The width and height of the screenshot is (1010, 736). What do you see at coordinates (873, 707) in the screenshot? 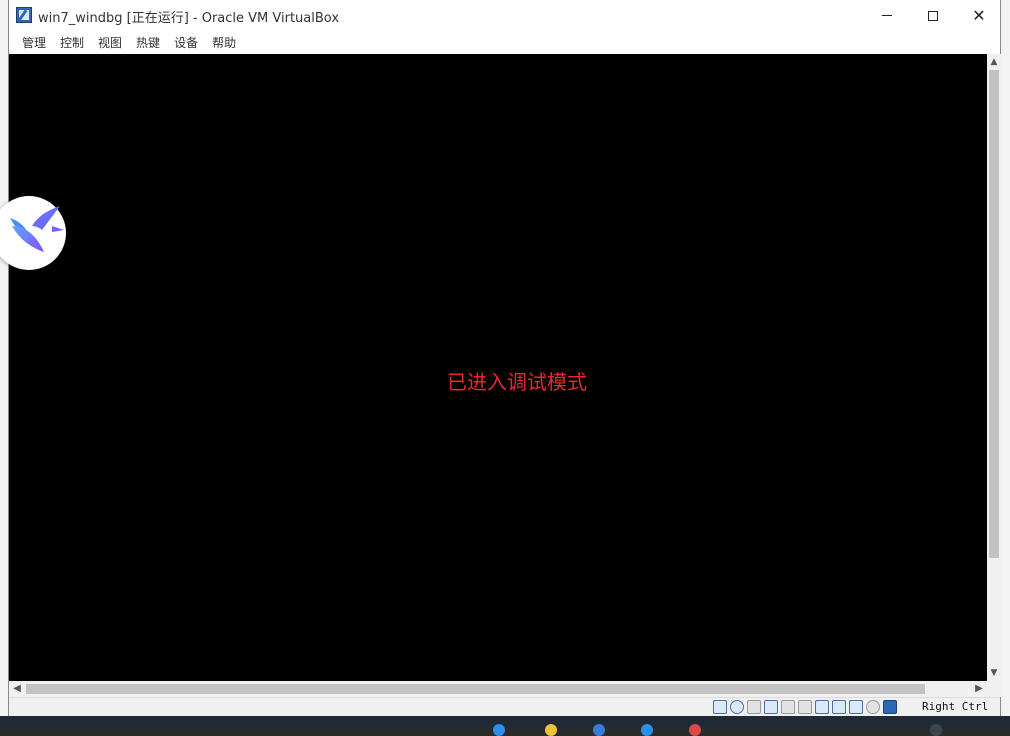
I see `mouse-integration-icon` at bounding box center [873, 707].